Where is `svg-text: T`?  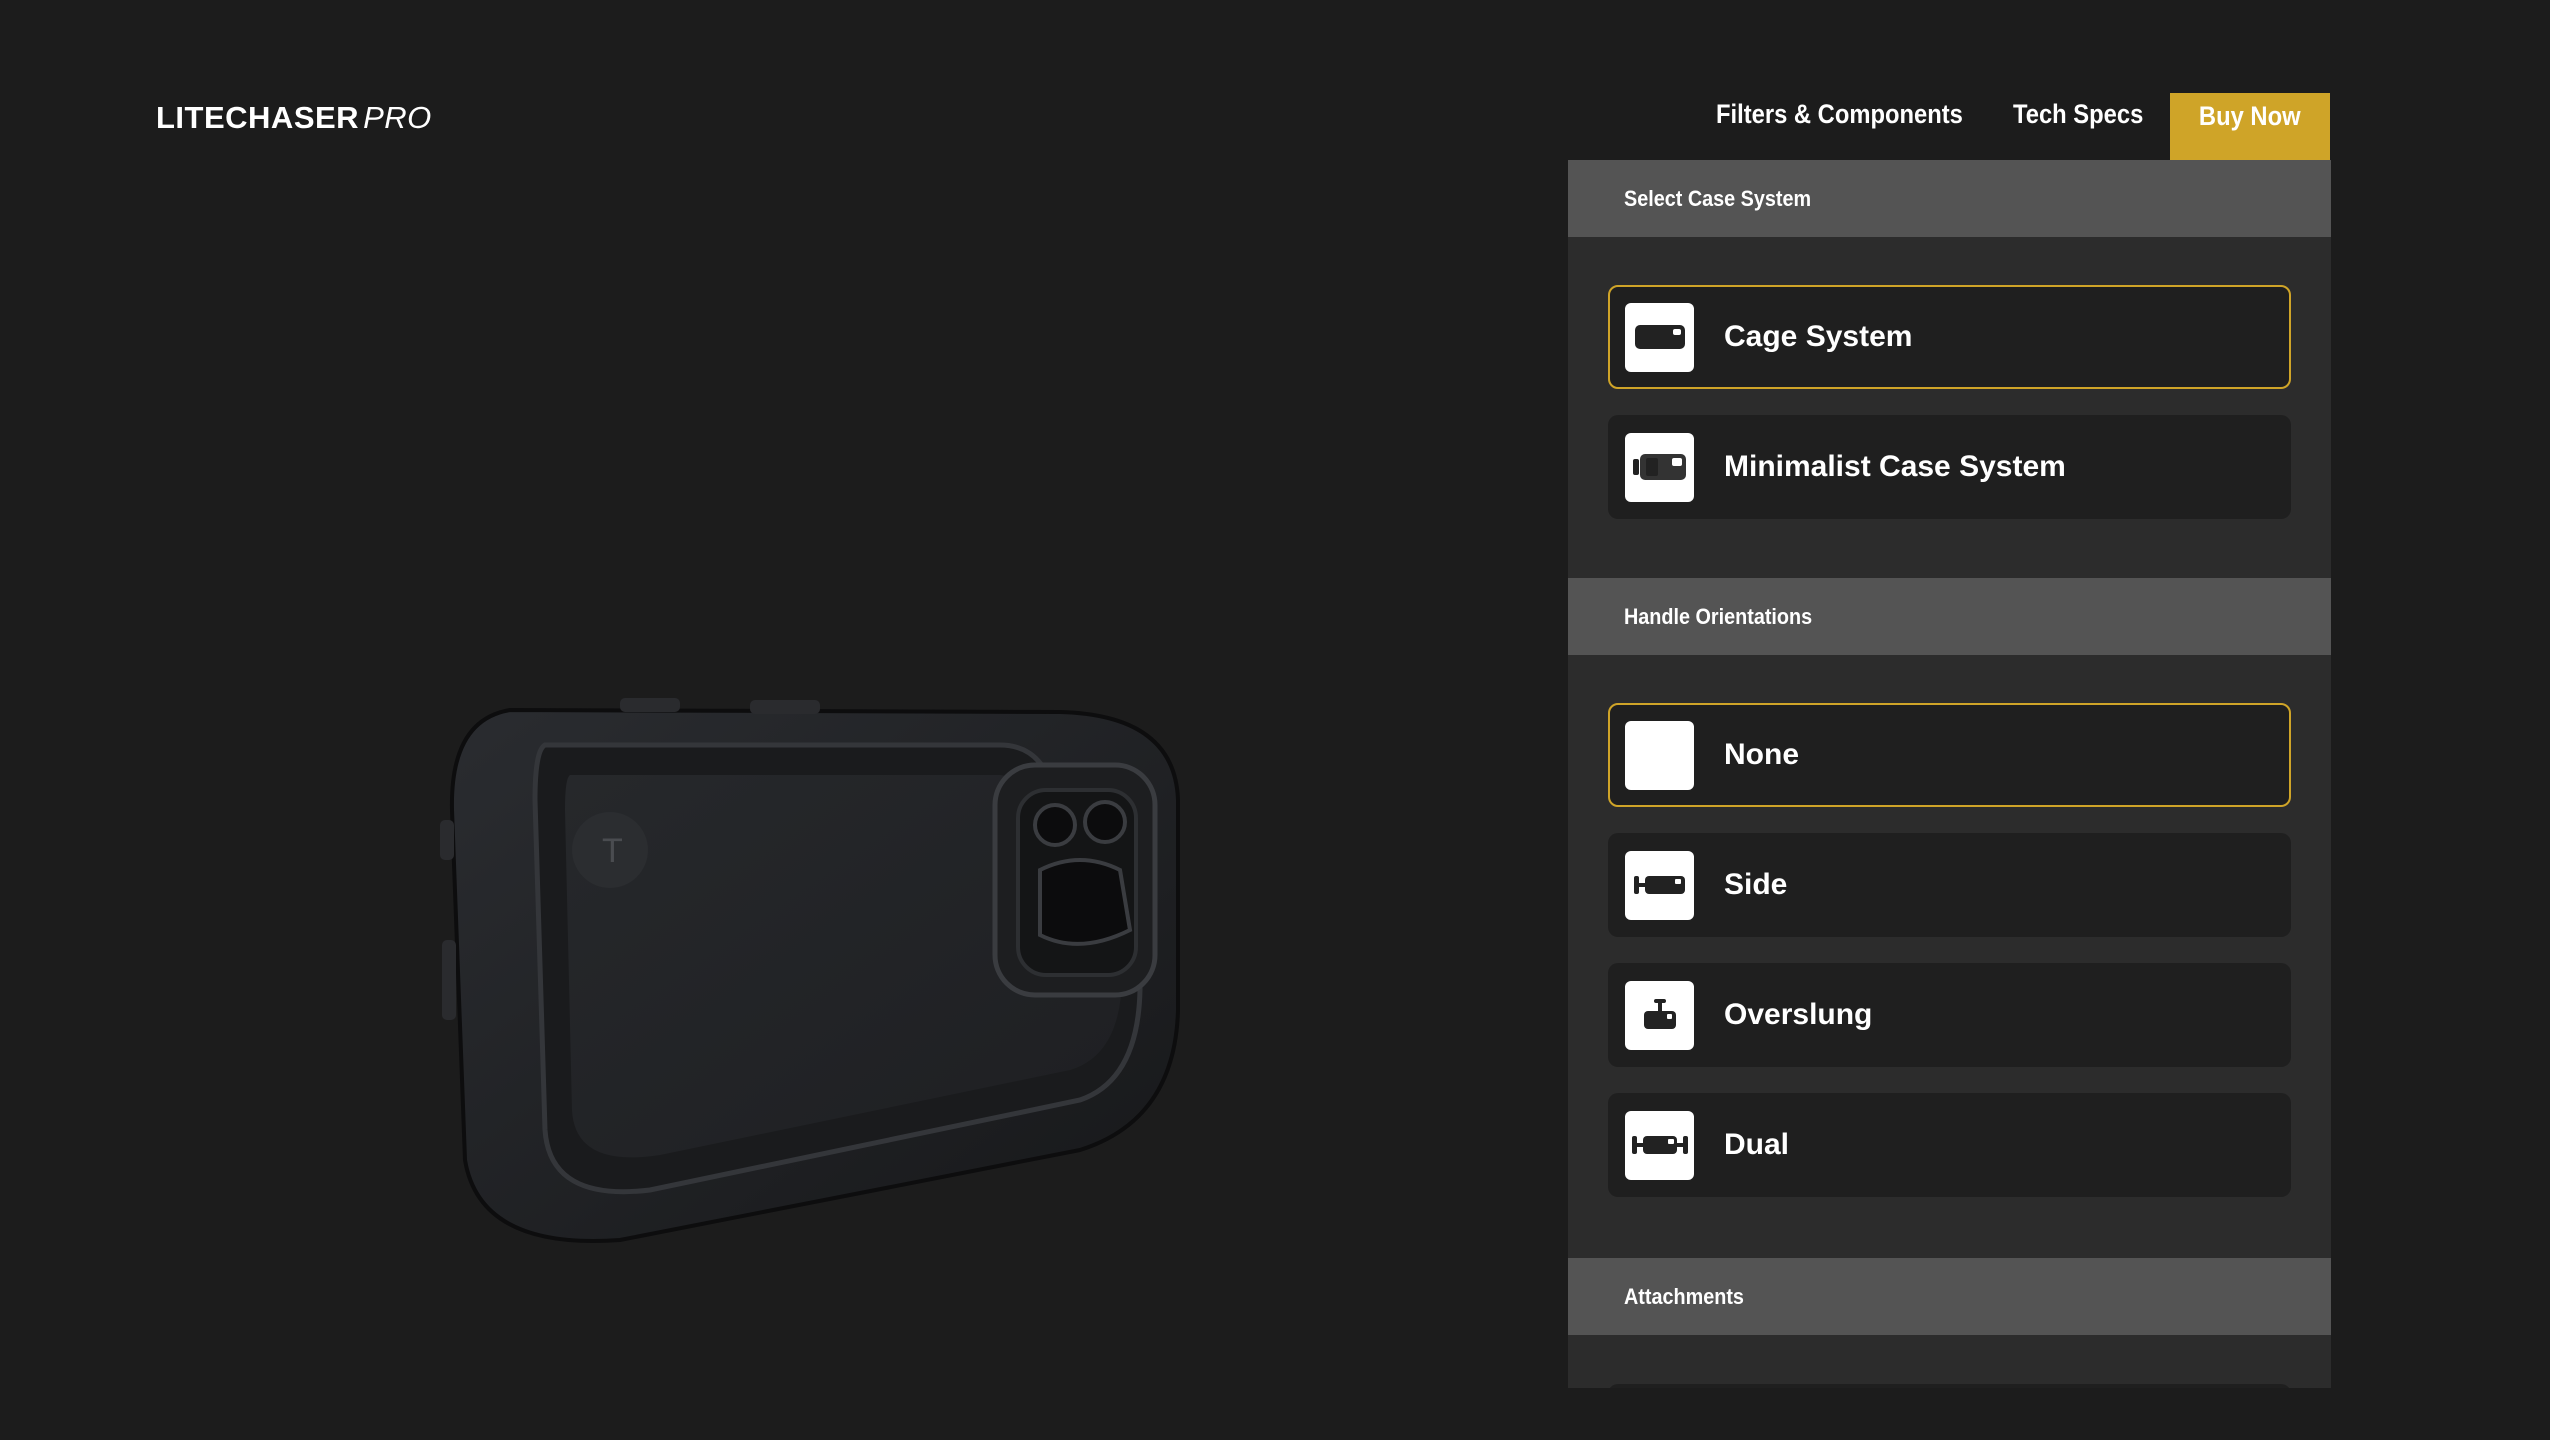 svg-text: T is located at coordinates (612, 851).